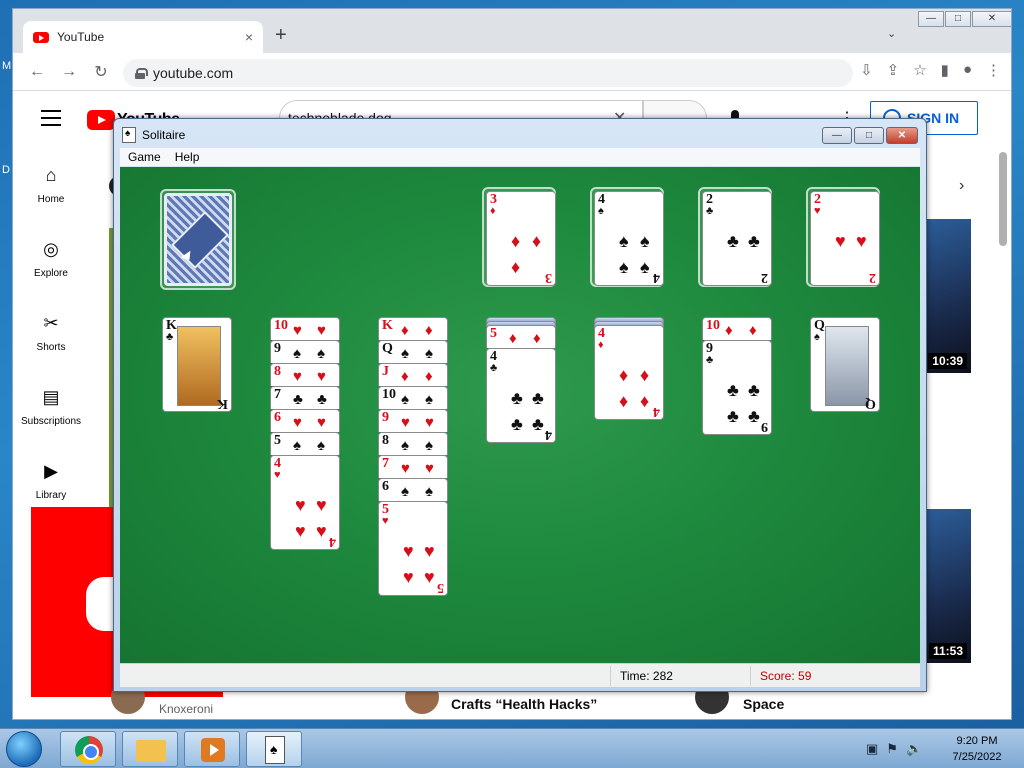  What do you see at coordinates (413, 328) in the screenshot?
I see `tableau-card: K ♦ ♦` at bounding box center [413, 328].